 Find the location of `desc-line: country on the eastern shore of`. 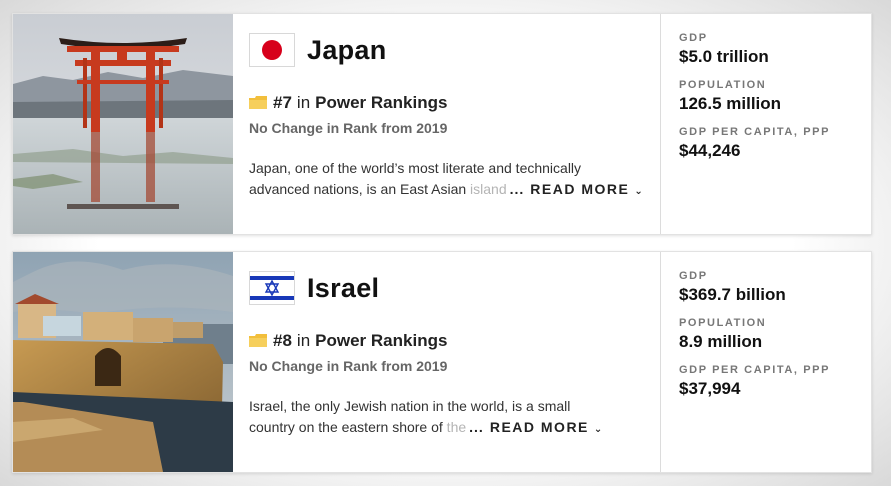

desc-line: country on the eastern shore of is located at coordinates (346, 427).